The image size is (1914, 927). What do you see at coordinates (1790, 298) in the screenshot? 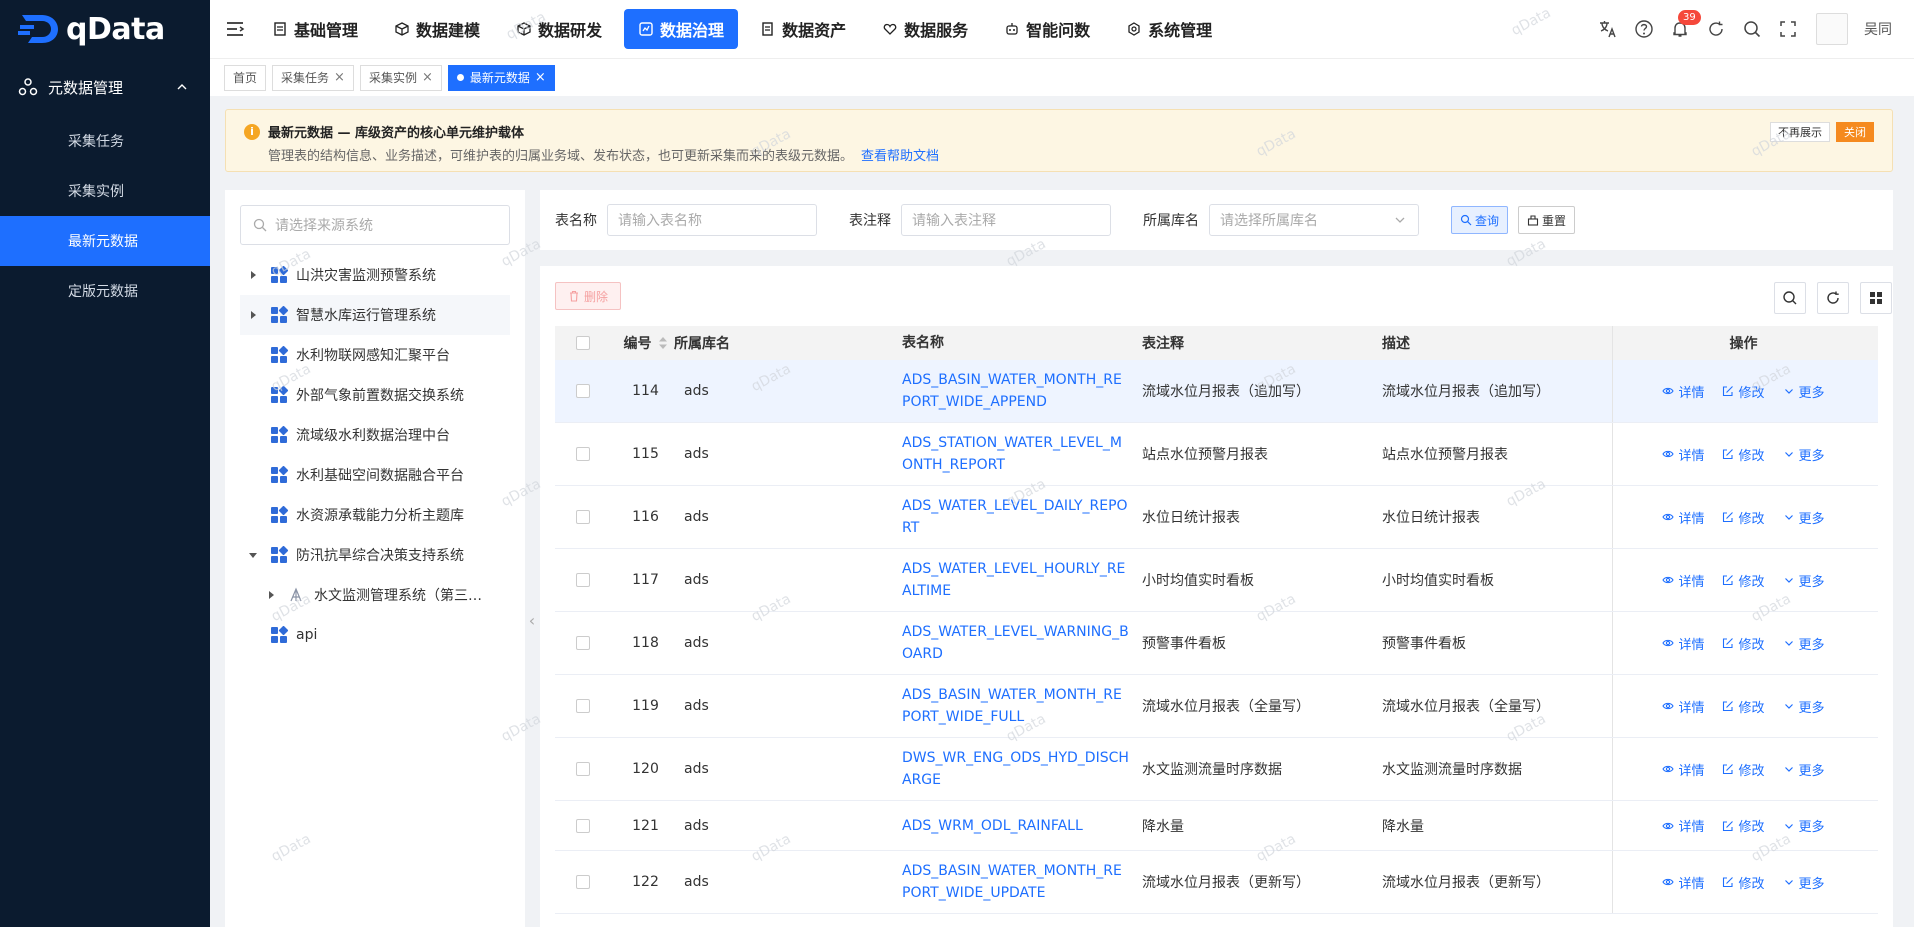
I see `table-search-button` at bounding box center [1790, 298].